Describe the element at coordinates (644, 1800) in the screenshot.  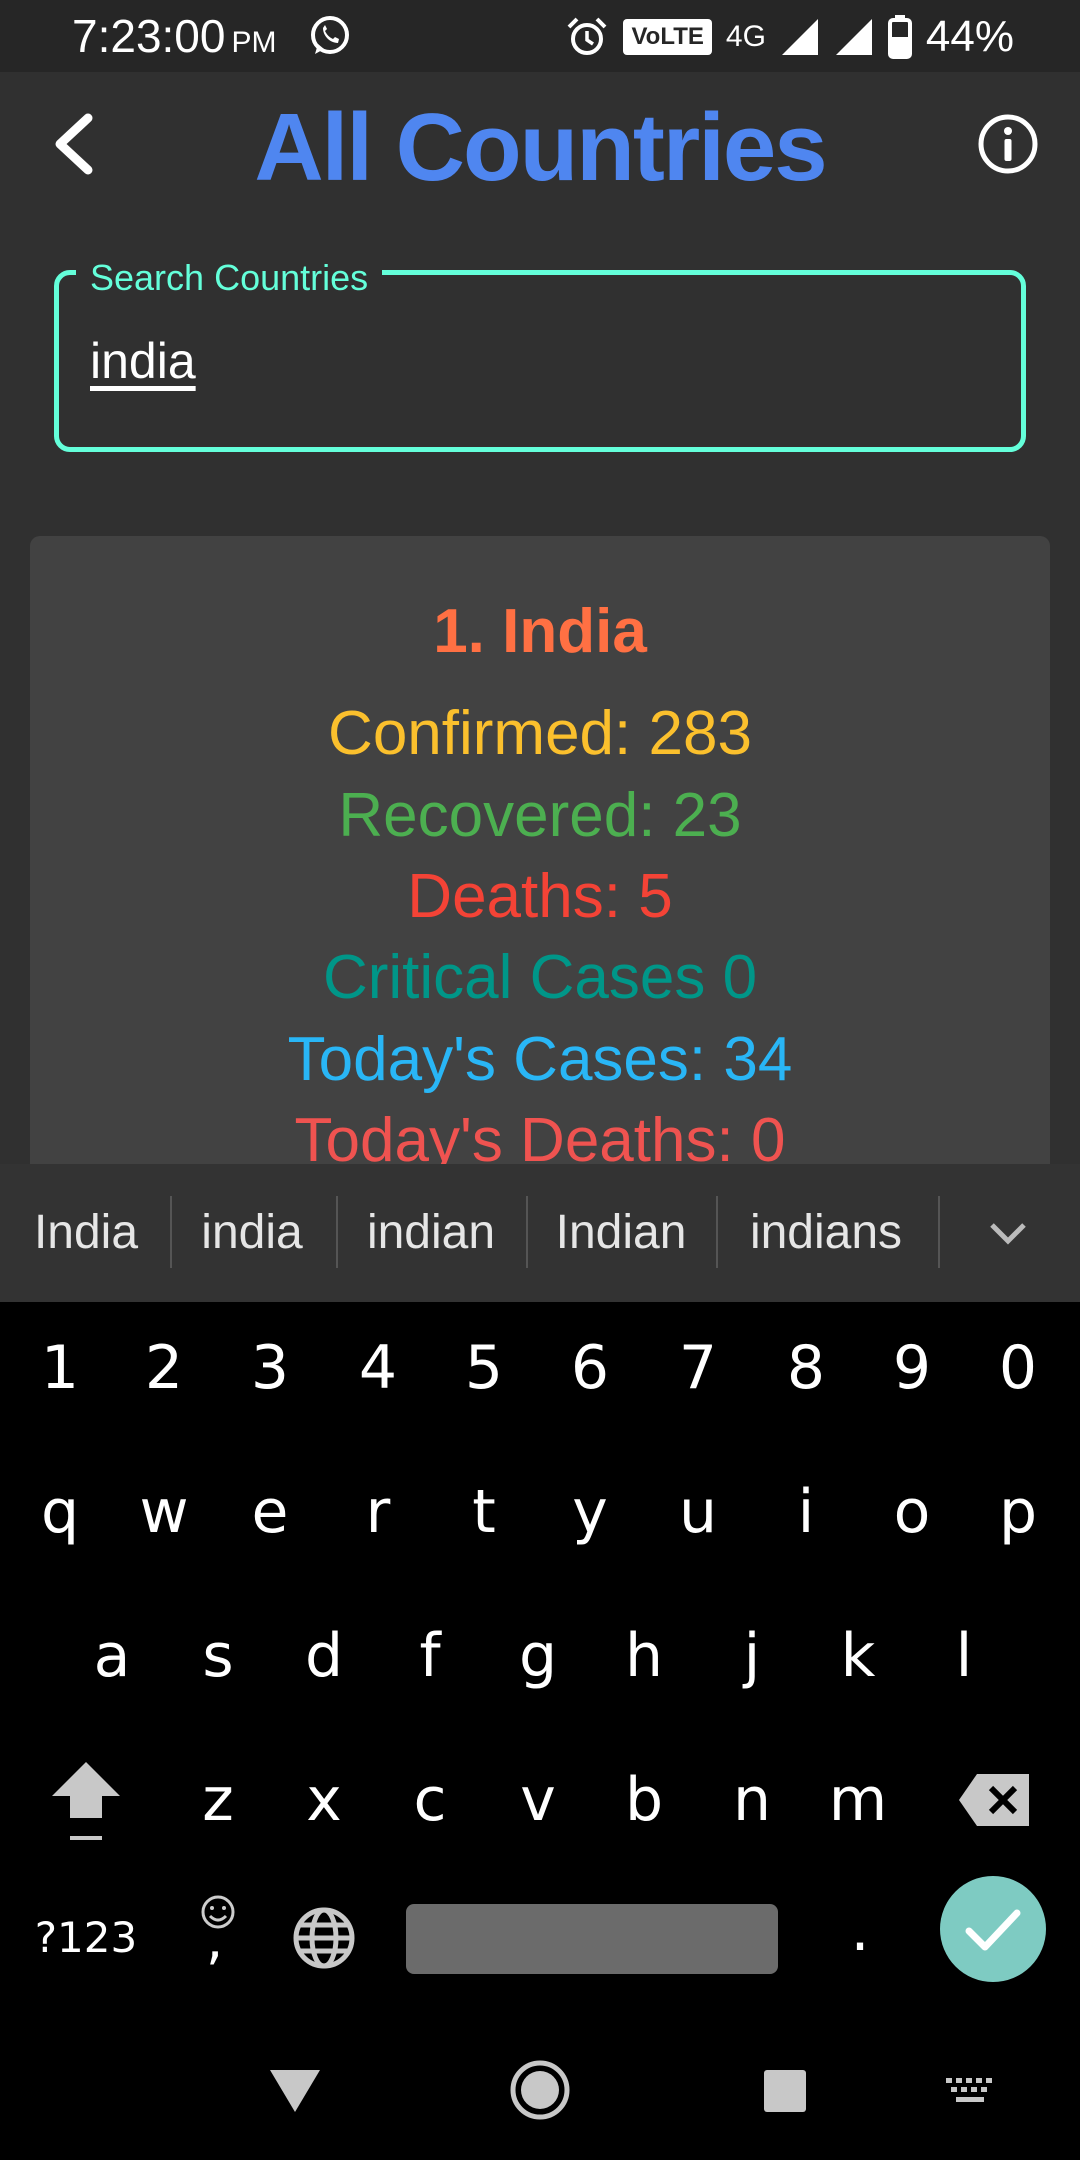
I see `key-b: b` at that location.